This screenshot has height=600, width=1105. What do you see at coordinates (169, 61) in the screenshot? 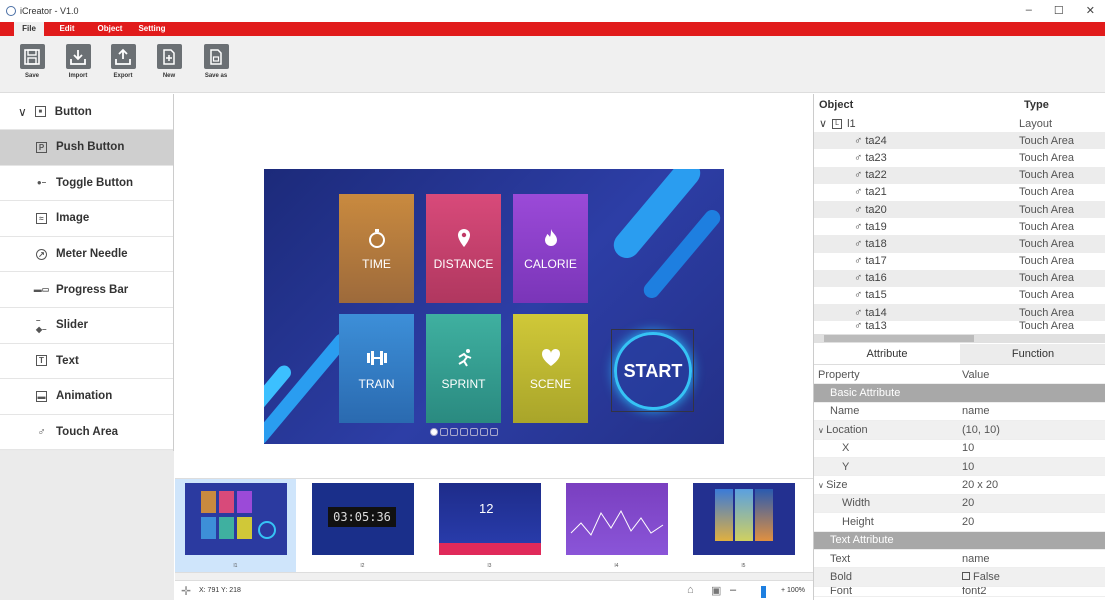
I see `new-button: New` at bounding box center [169, 61].